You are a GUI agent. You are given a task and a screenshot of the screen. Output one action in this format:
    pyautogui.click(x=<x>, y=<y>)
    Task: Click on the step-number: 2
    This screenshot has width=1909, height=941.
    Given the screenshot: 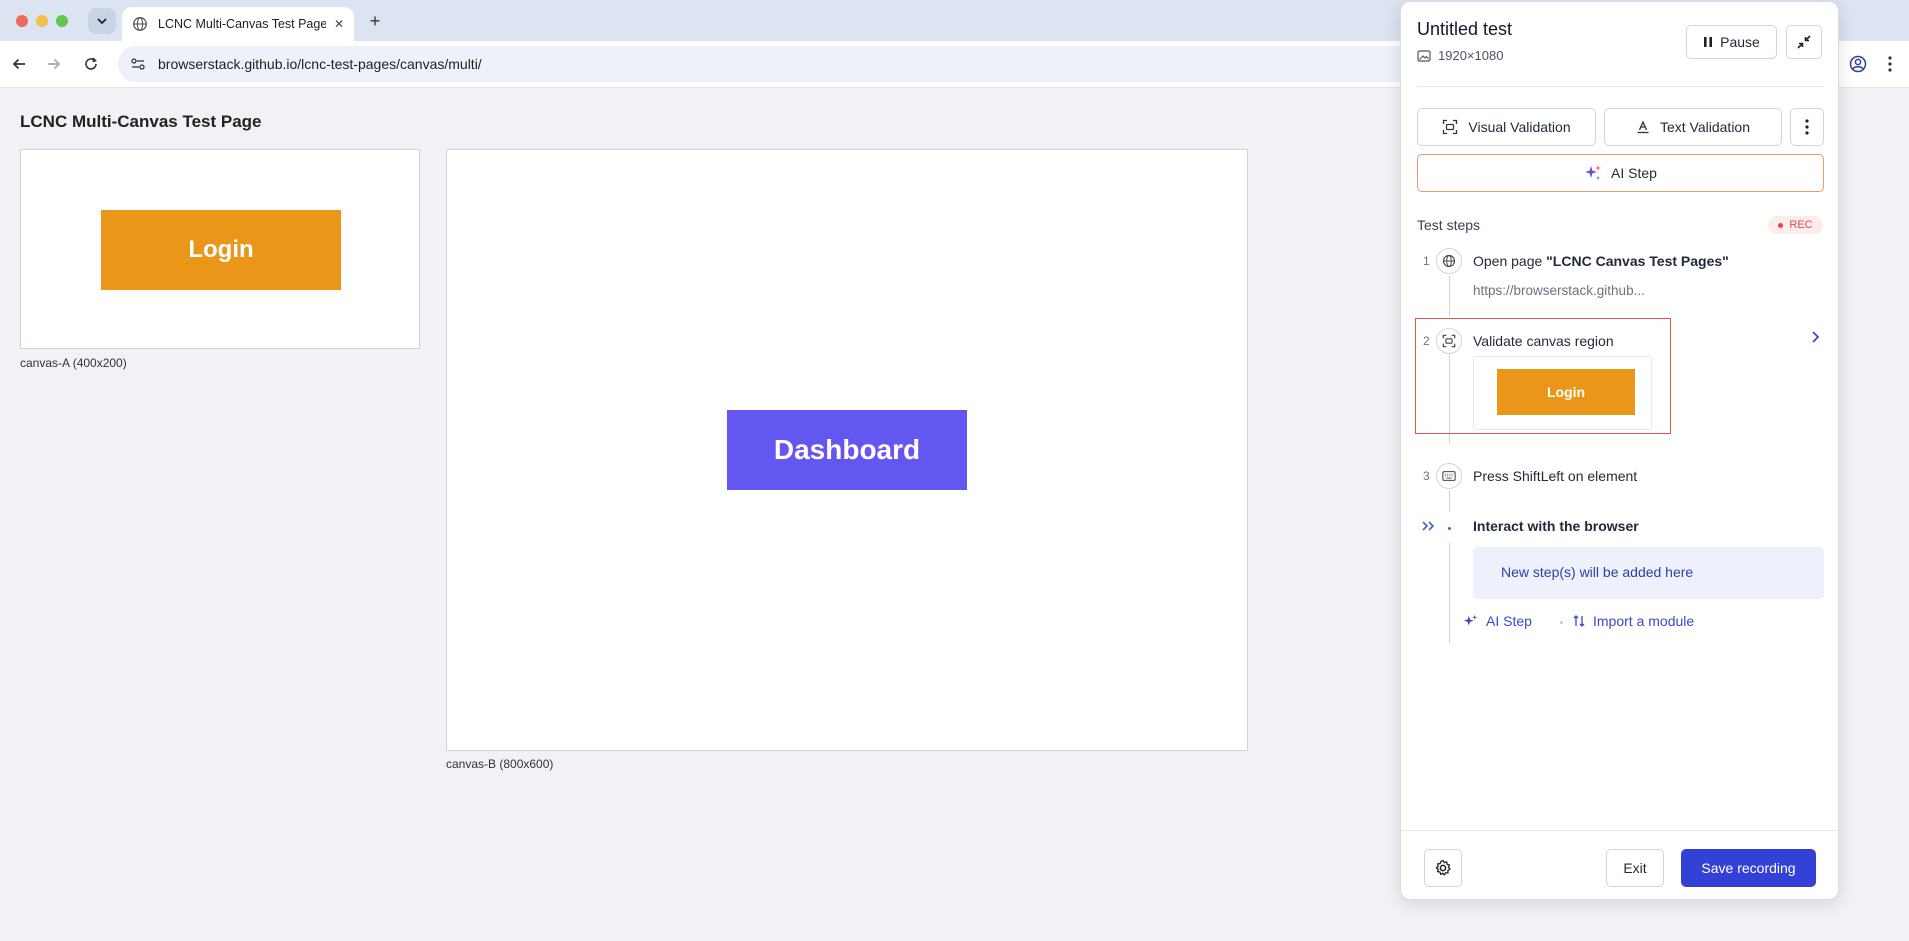 What is the action you would take?
    pyautogui.click(x=1426, y=341)
    